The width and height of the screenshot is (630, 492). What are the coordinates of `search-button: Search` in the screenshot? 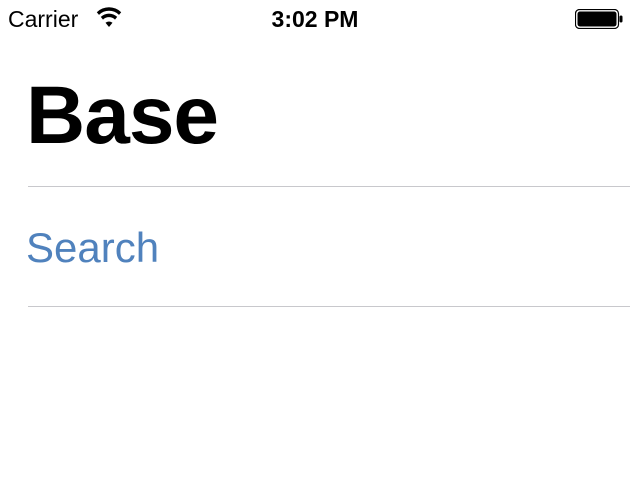 It's located at (92, 248).